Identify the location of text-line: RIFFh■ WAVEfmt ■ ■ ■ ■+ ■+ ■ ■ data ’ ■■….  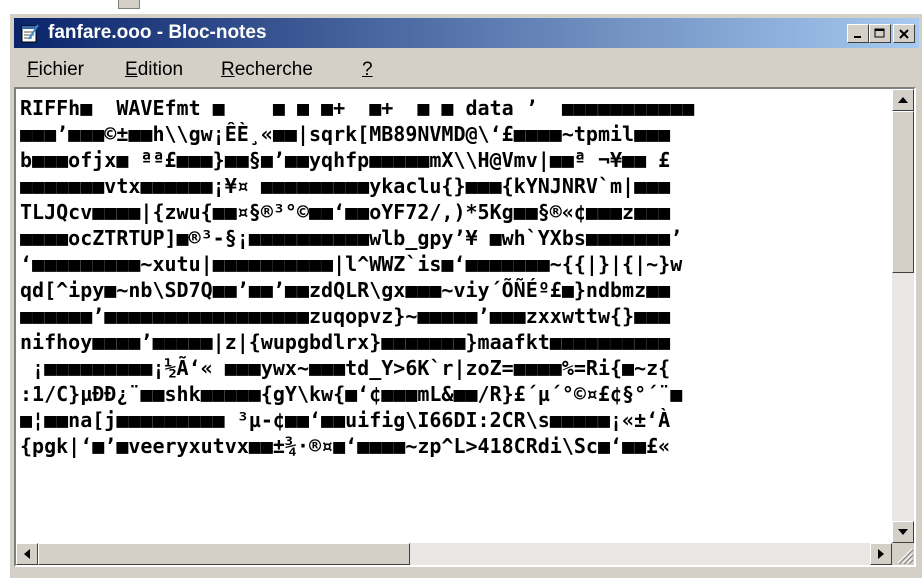
(357, 108).